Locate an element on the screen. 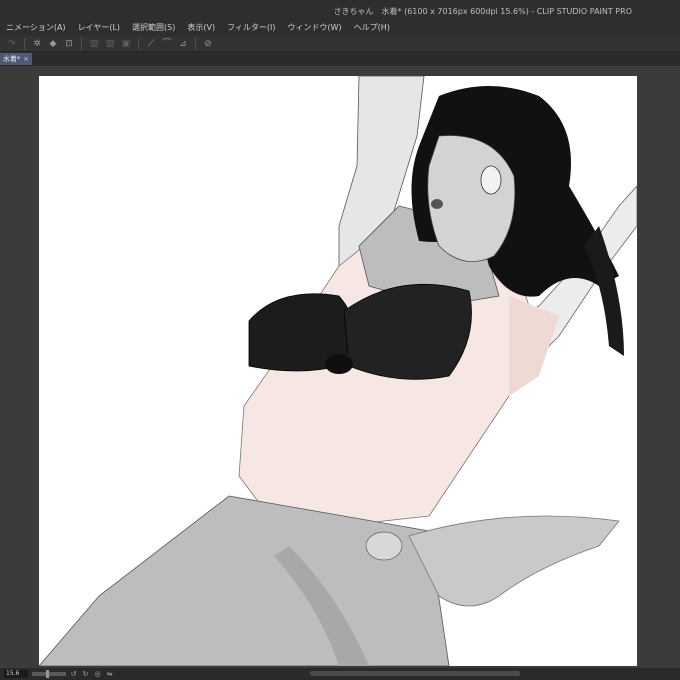  select-all-icon: ▧ is located at coordinates (94, 44).